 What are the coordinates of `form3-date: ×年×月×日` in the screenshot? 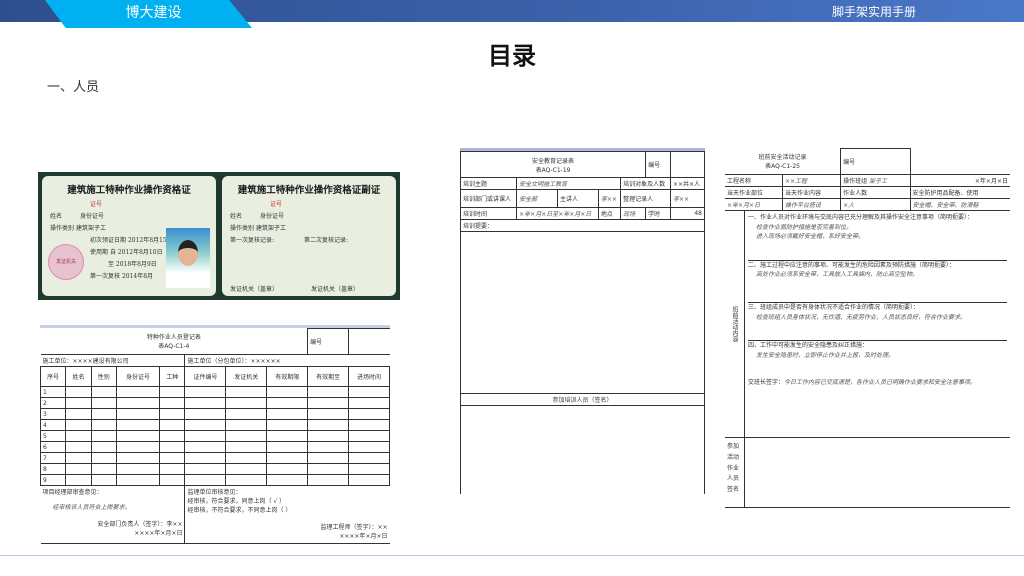 It's located at (959, 180).